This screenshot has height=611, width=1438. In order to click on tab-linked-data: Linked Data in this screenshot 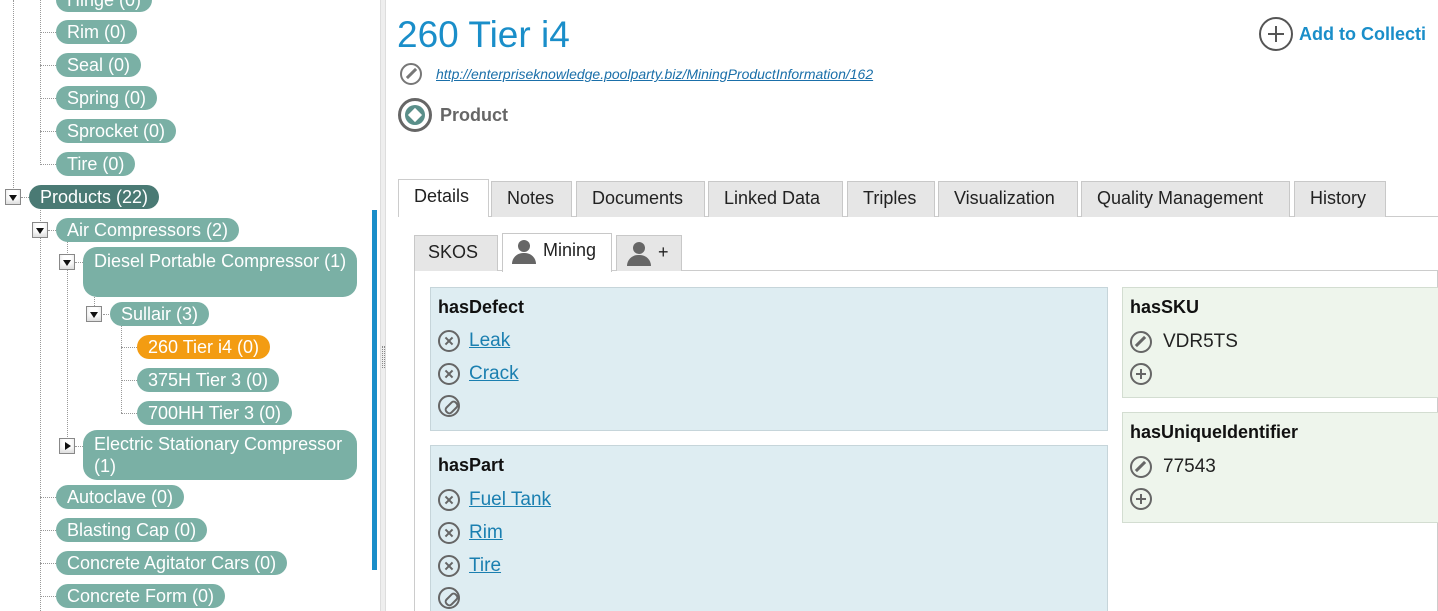, I will do `click(775, 199)`.